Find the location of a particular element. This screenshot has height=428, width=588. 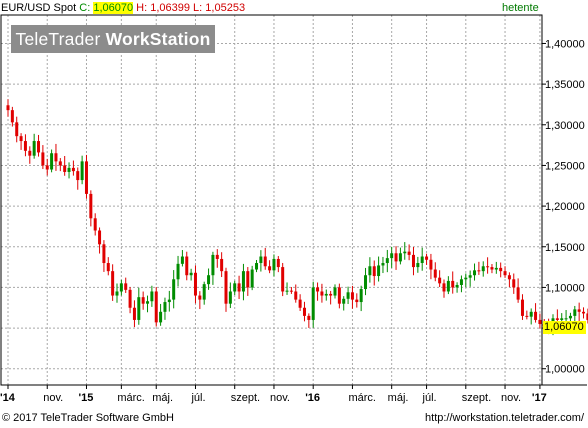

y-tick-label: 1,35000 is located at coordinates (565, 85).